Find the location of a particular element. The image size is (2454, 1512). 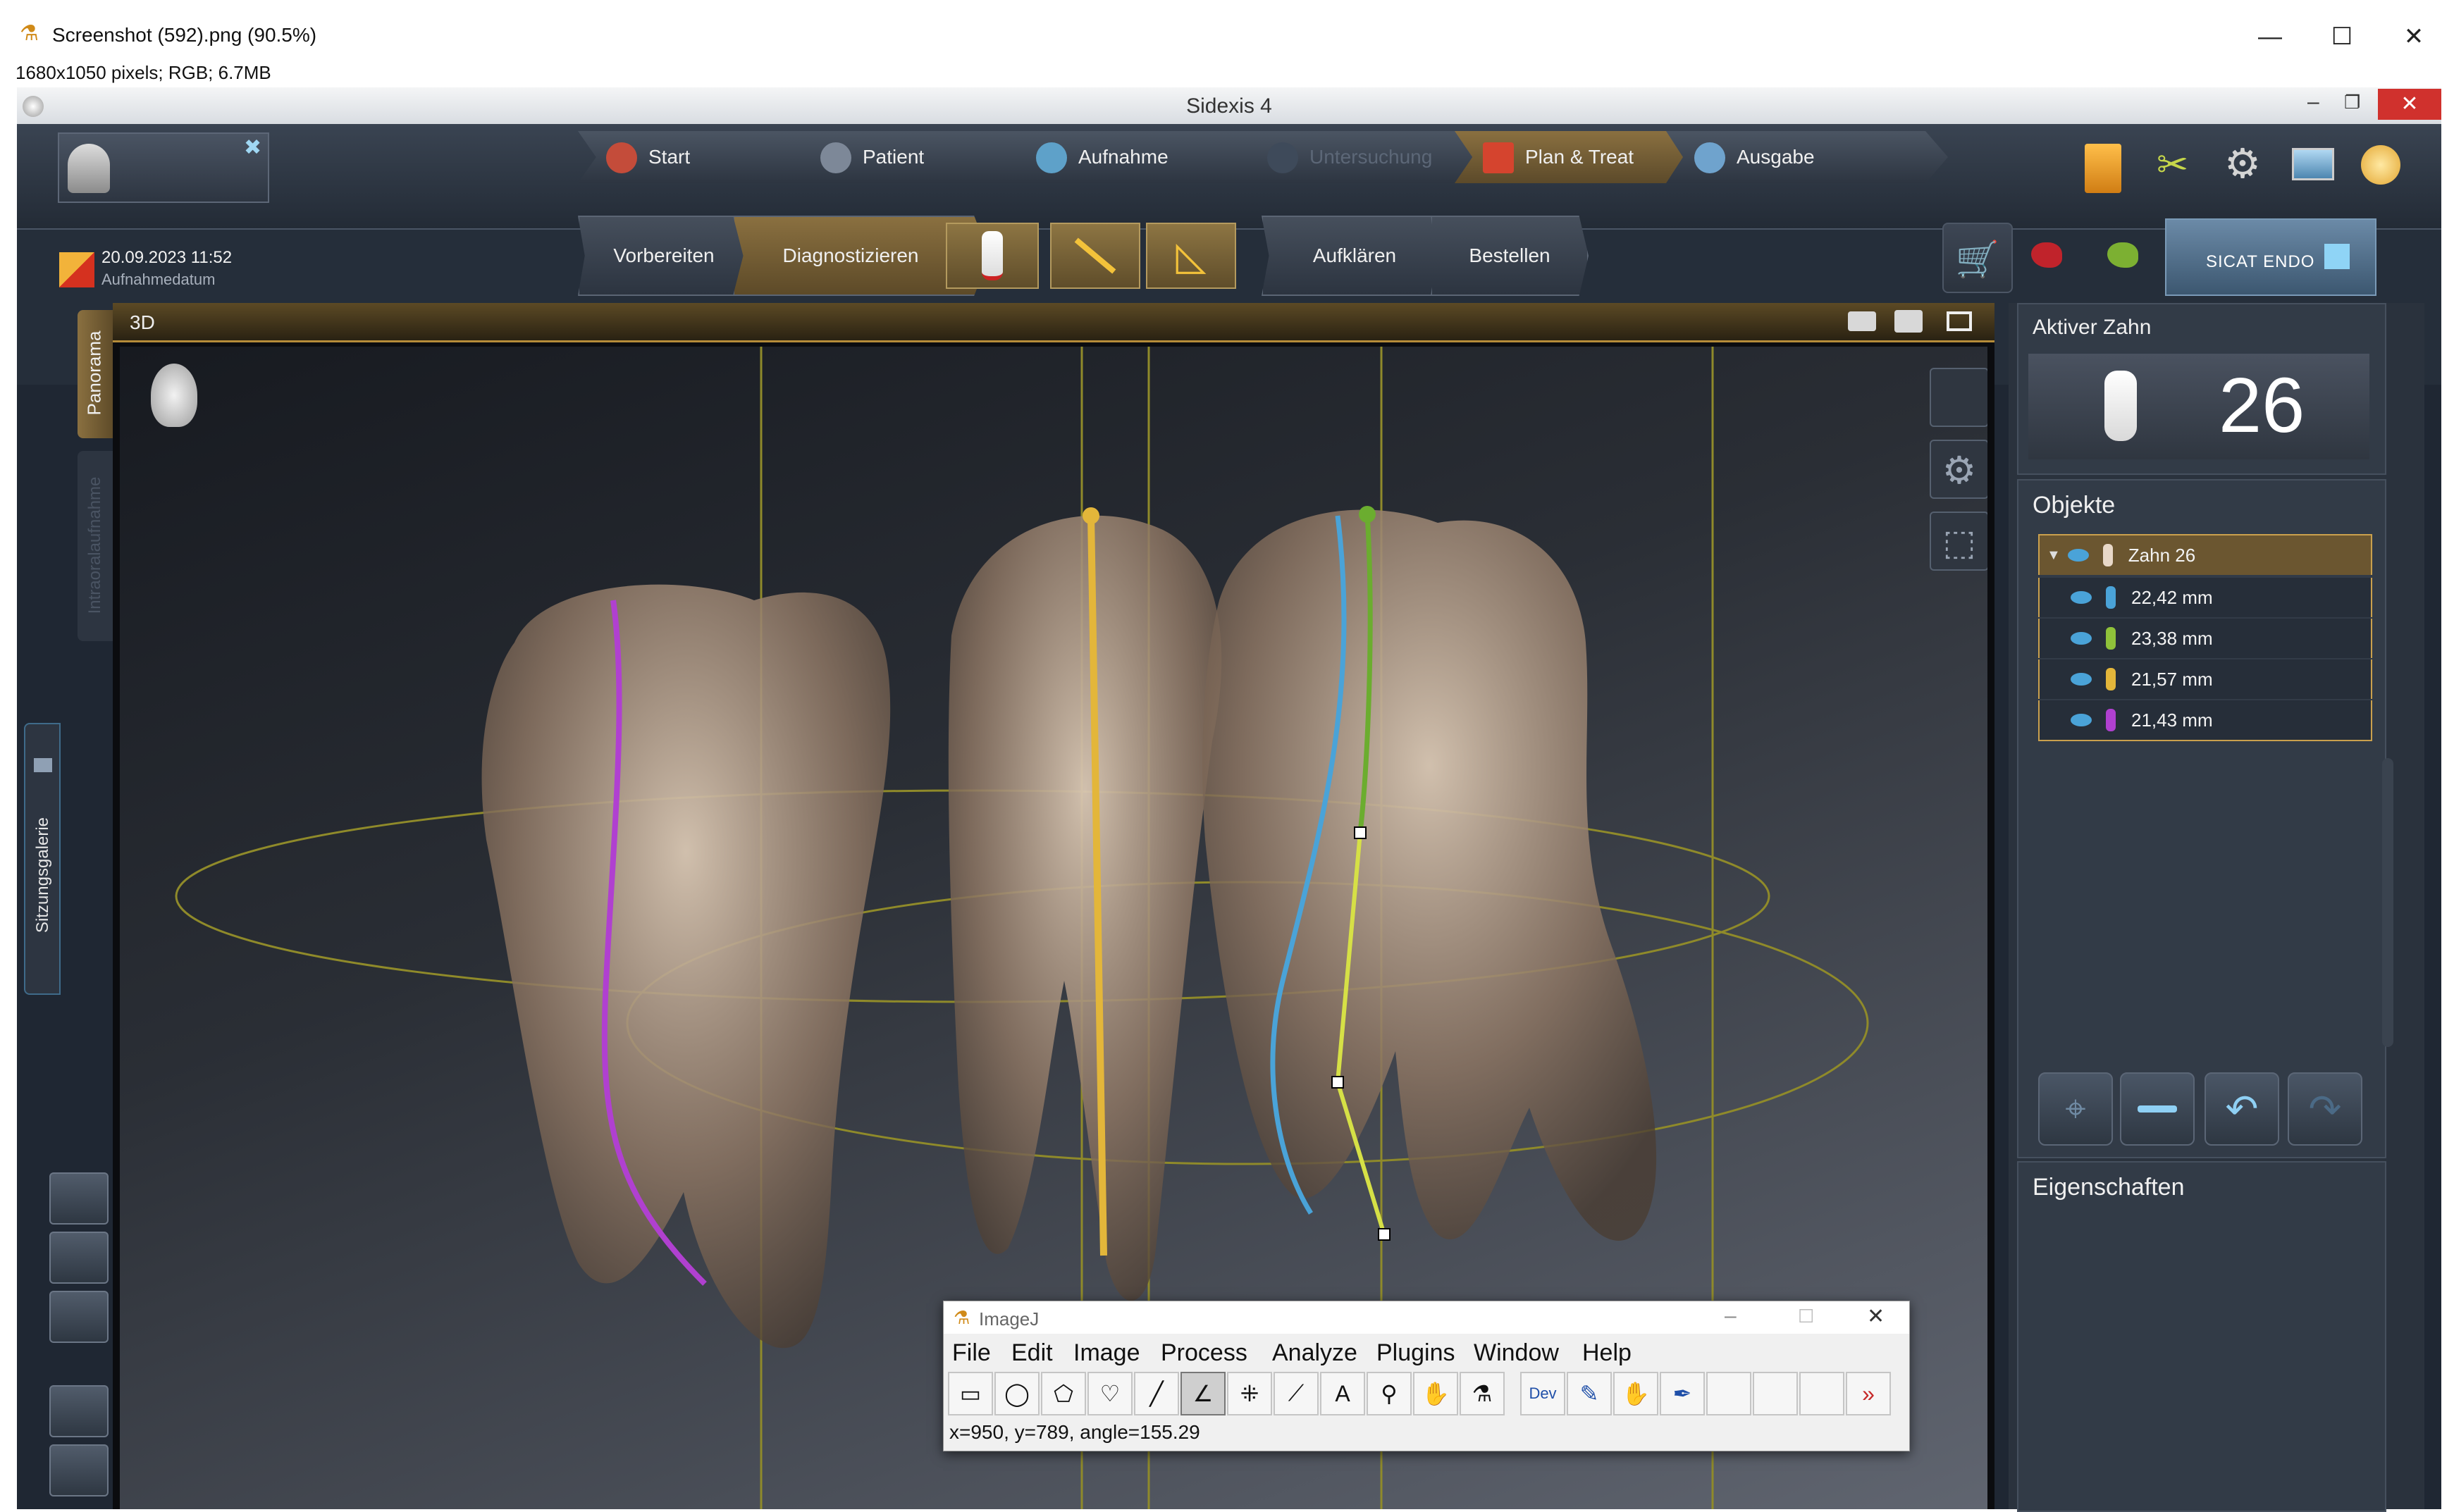

wand-tool-icon: ⟋ is located at coordinates (1296, 1393).